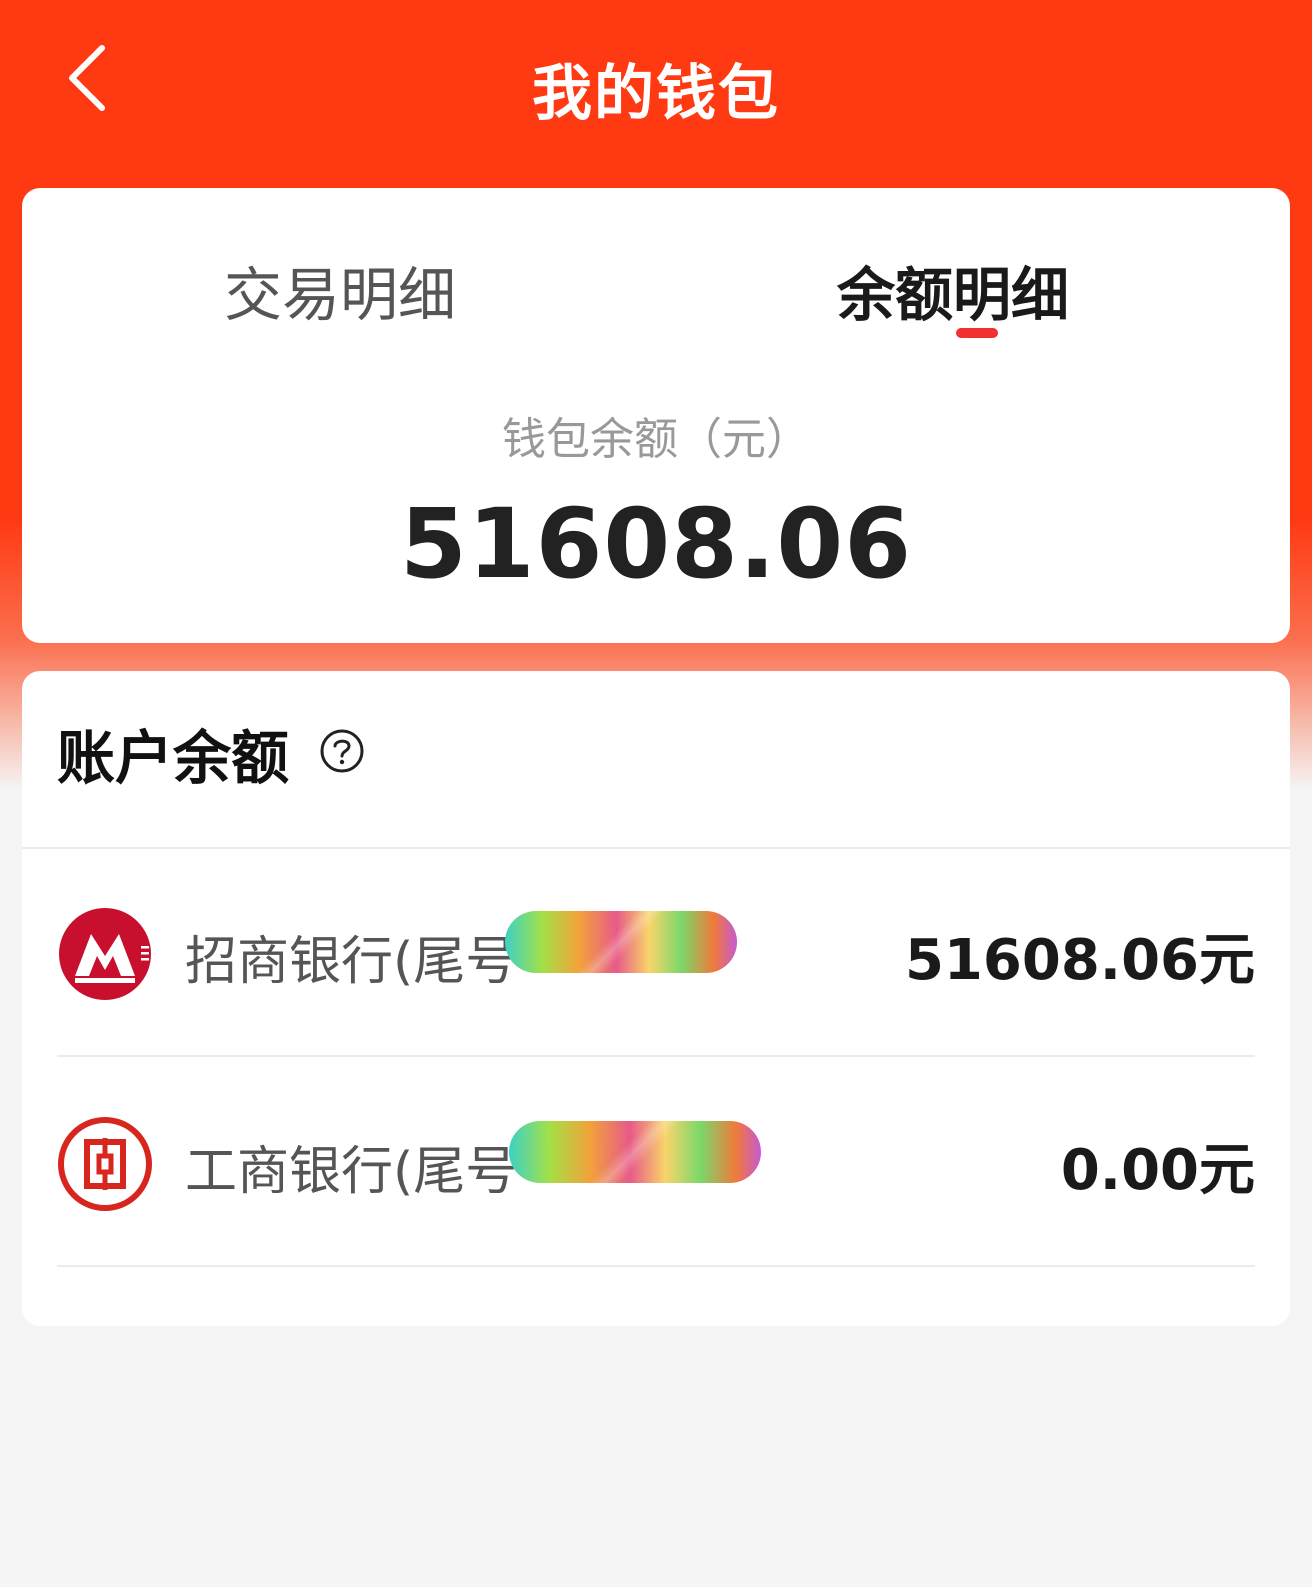 The width and height of the screenshot is (1312, 1587). I want to click on navigation-bar: 我的钱包, so click(656, 80).